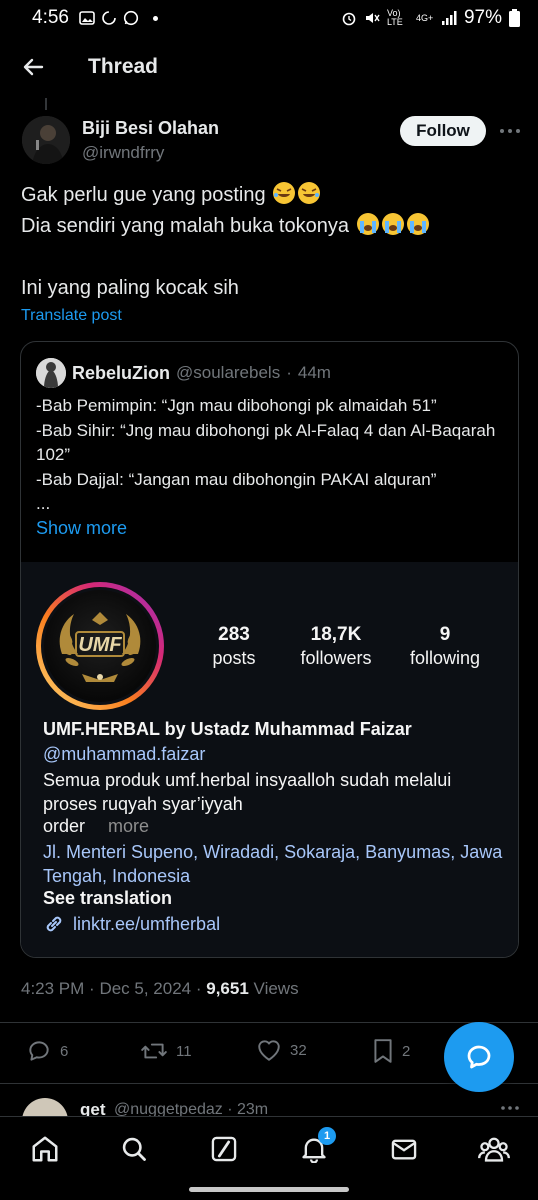 The height and width of the screenshot is (1200, 538). I want to click on quote-author-name: RebeluZion, so click(121, 372).